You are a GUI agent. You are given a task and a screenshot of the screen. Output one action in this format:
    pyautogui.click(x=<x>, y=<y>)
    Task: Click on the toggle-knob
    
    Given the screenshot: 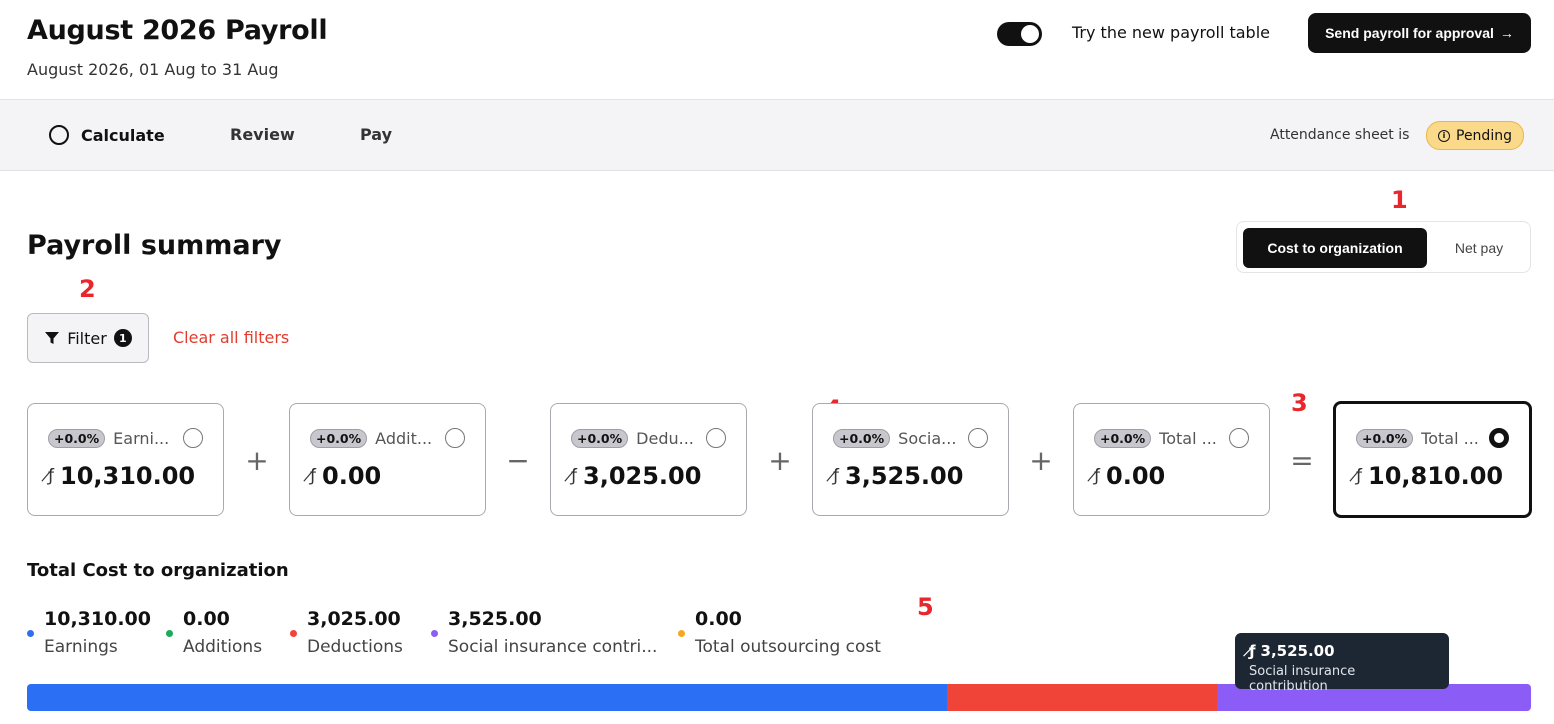 What is the action you would take?
    pyautogui.click(x=1030, y=34)
    